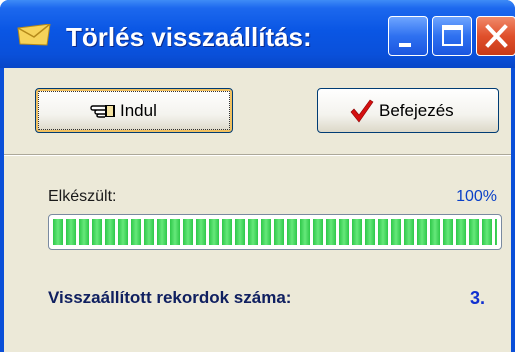 Image resolution: width=525 pixels, height=356 pixels. I want to click on envelope-icon, so click(34, 34).